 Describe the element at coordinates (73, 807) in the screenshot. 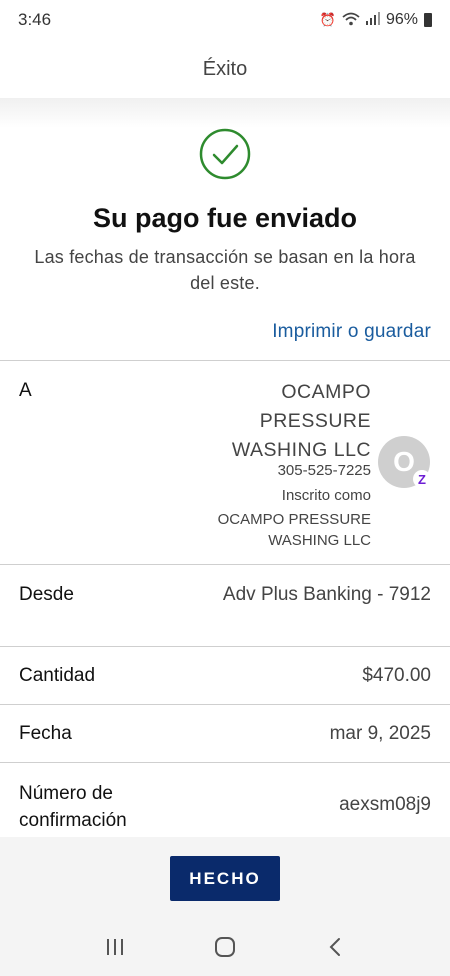

I see `confirmation-label: Número de confirmación` at that location.